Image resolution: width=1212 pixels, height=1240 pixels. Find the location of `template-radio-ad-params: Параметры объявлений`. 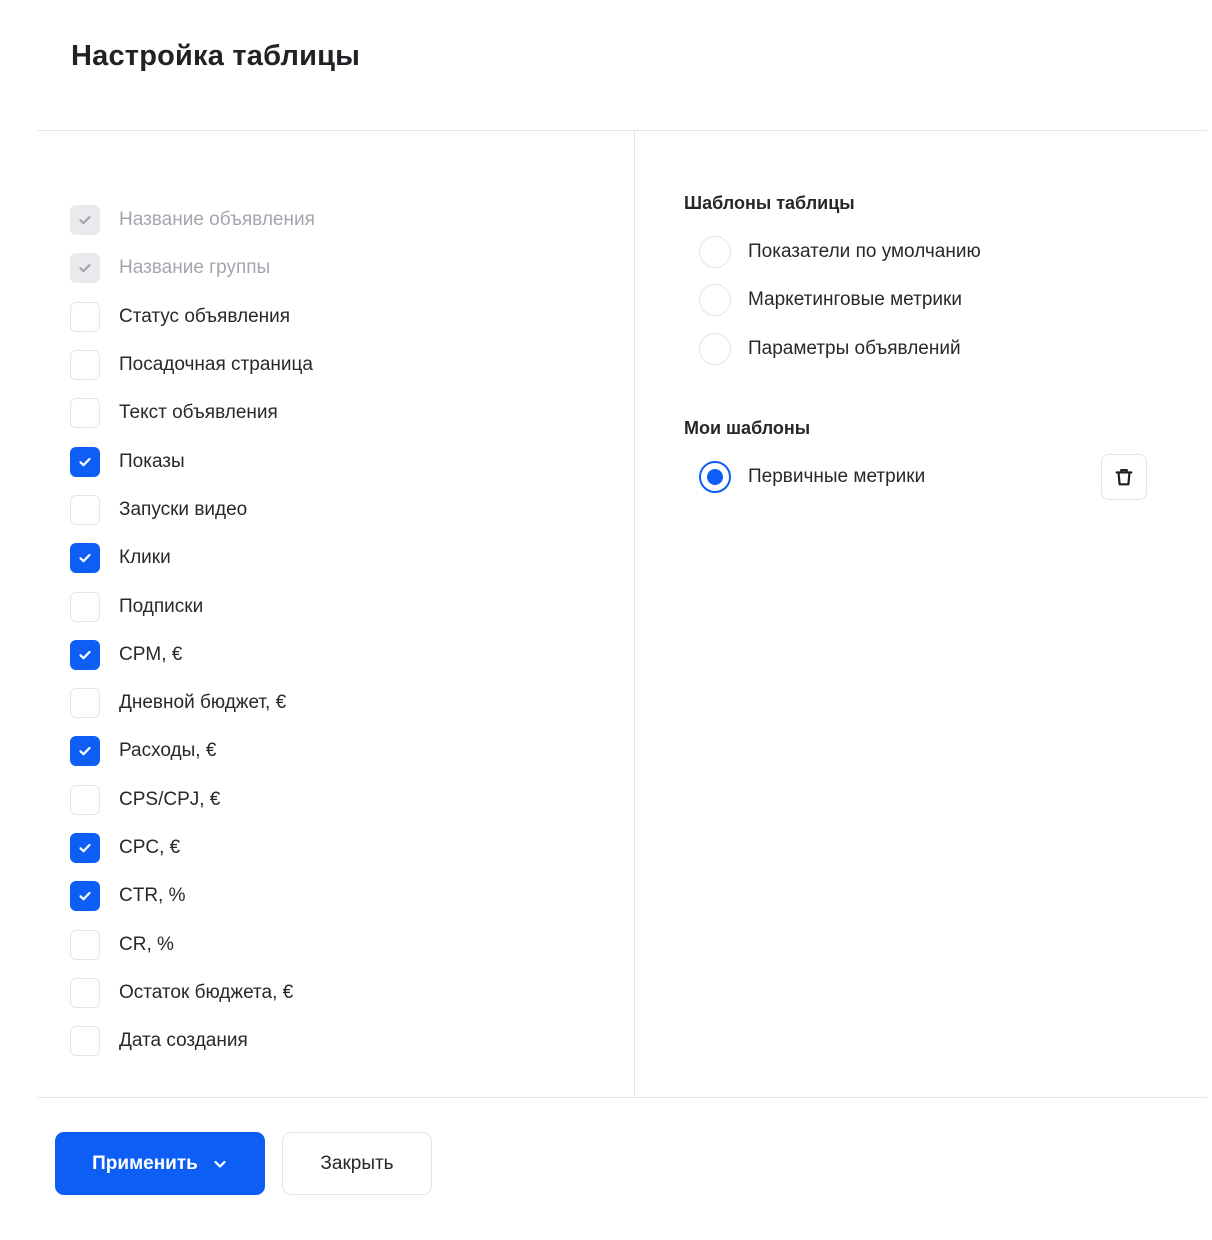

template-radio-ad-params: Параметры объявлений is located at coordinates (830, 349).